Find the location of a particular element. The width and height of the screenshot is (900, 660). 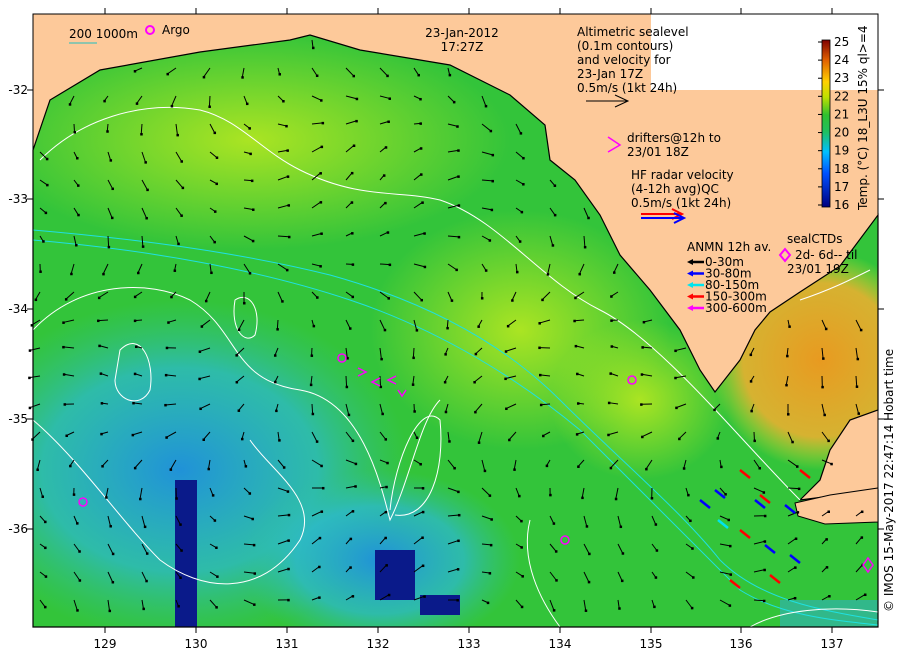

y-tick-label: -33 is located at coordinates (18, 199).